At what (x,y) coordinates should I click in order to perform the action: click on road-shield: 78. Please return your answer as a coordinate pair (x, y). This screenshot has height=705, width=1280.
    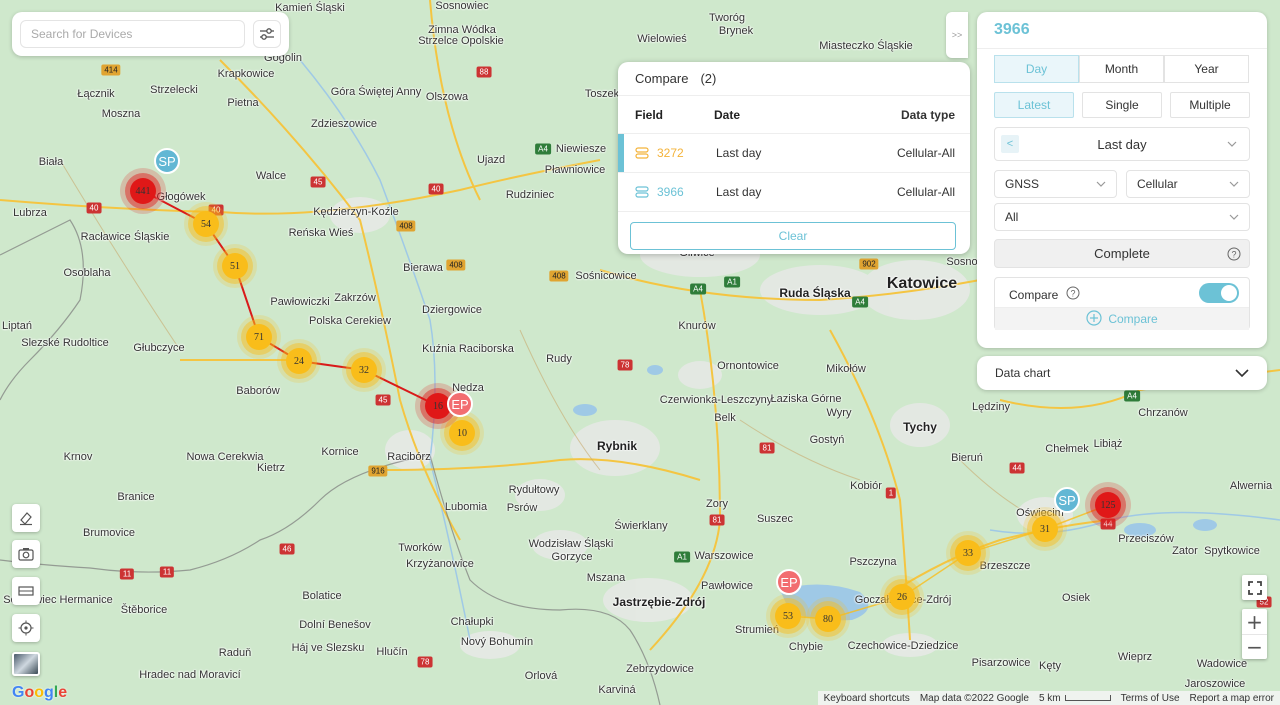
    Looking at the image, I should click on (625, 365).